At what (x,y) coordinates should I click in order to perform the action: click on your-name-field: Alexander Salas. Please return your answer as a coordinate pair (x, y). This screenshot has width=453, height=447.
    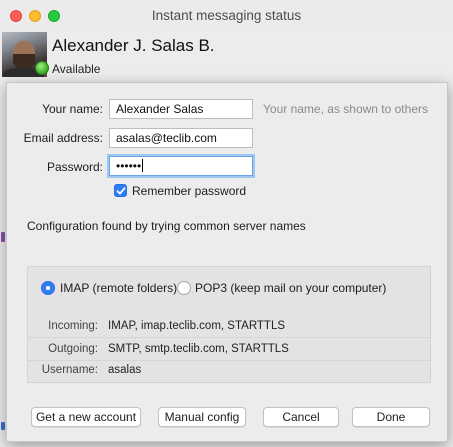
    Looking at the image, I should click on (181, 109).